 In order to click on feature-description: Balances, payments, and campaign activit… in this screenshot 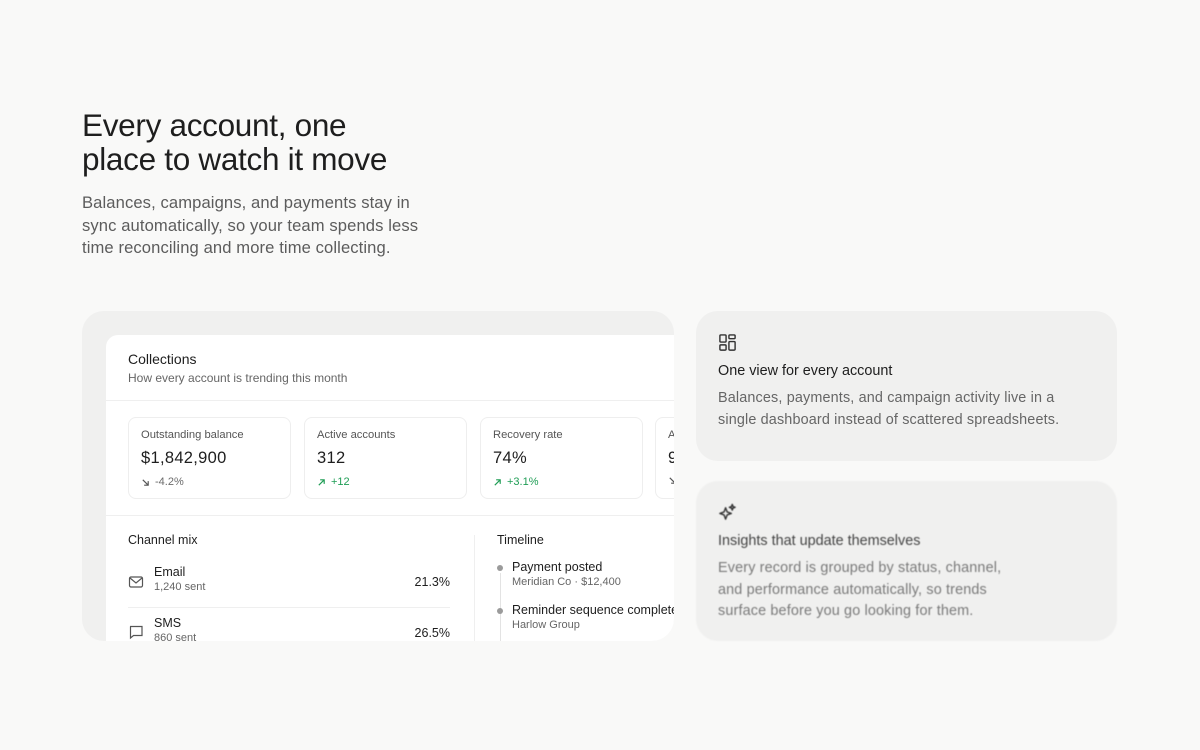, I will do `click(889, 409)`.